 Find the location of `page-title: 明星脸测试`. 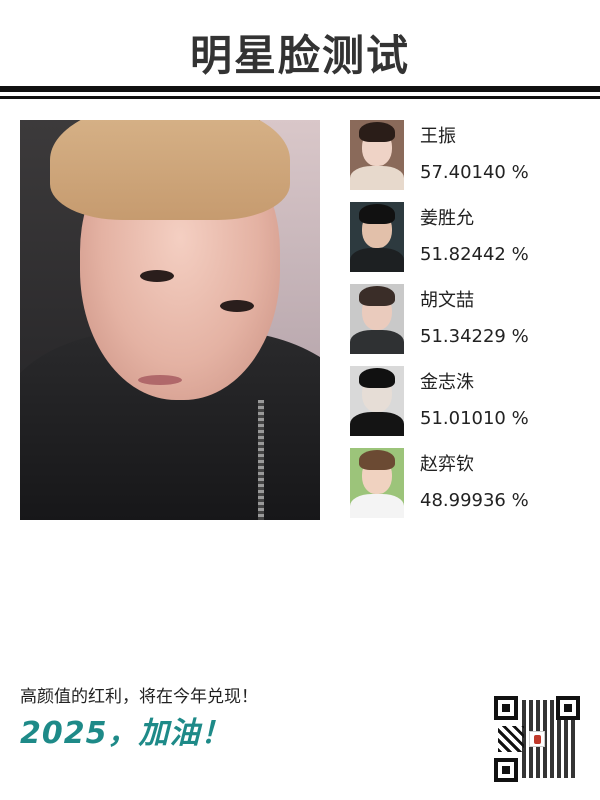

page-title: 明星脸测试 is located at coordinates (299, 55).